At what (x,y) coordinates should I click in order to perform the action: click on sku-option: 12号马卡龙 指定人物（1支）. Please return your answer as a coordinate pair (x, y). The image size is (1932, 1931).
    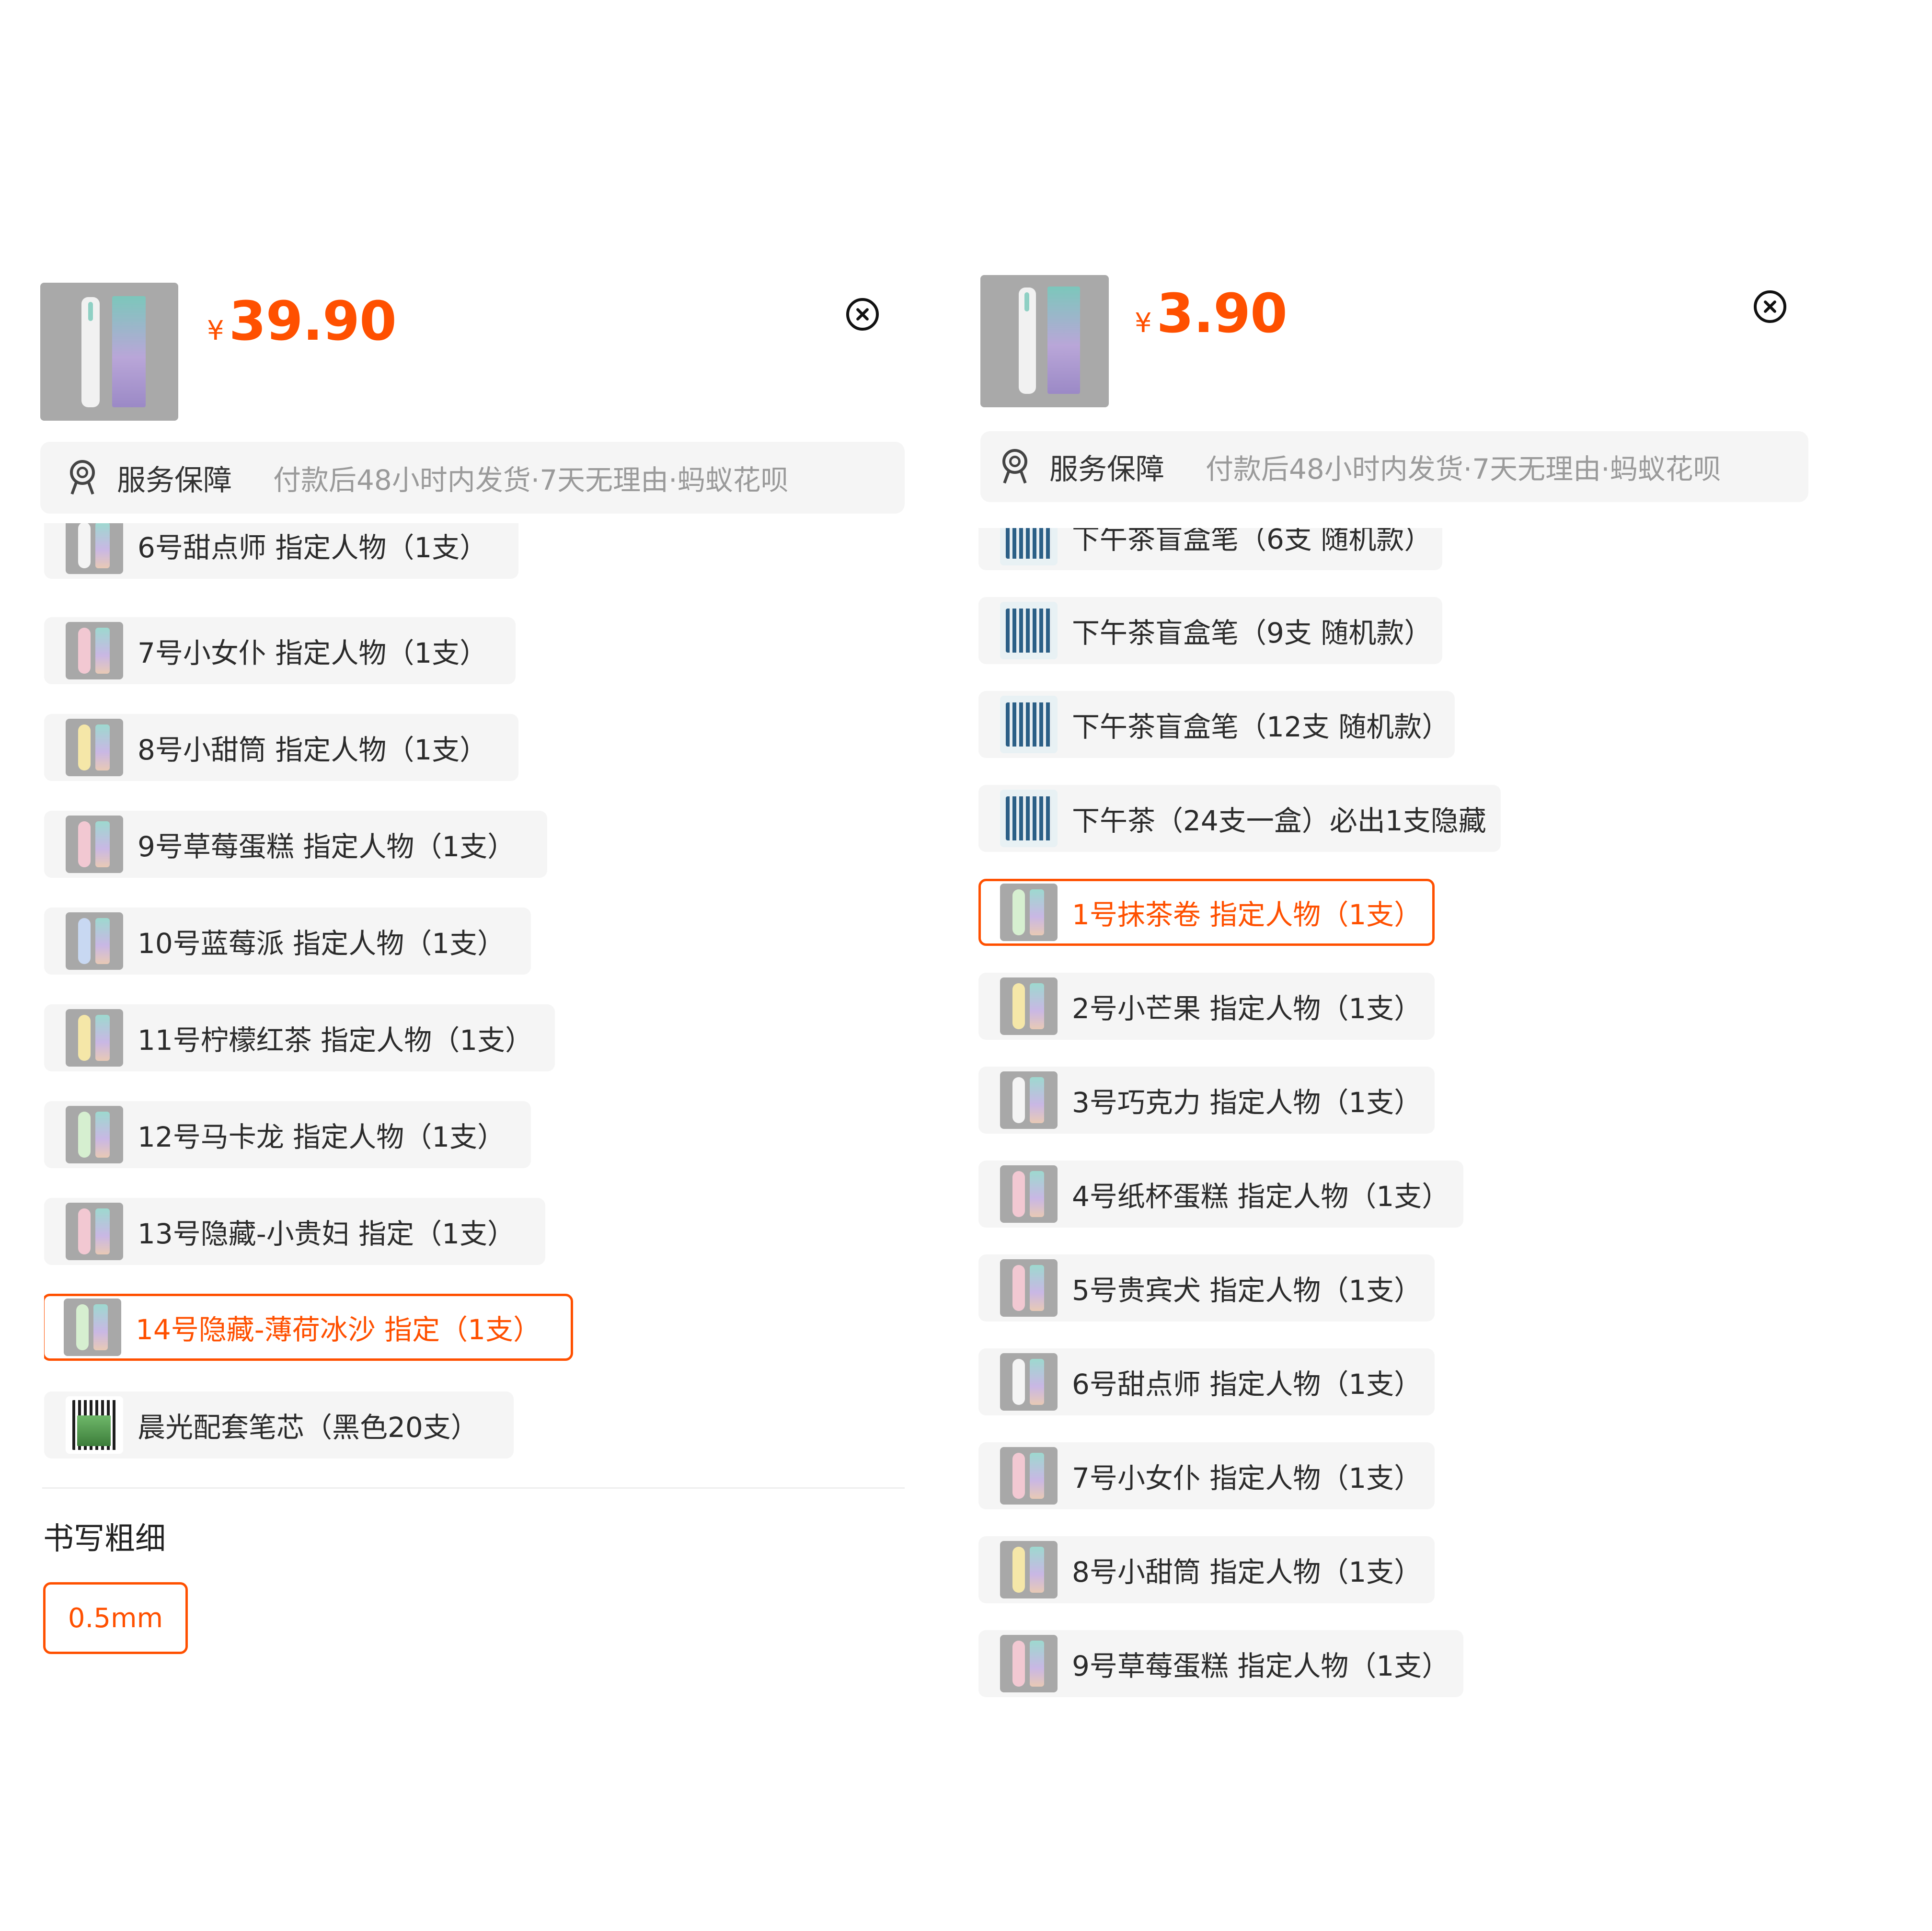
    Looking at the image, I should click on (287, 1134).